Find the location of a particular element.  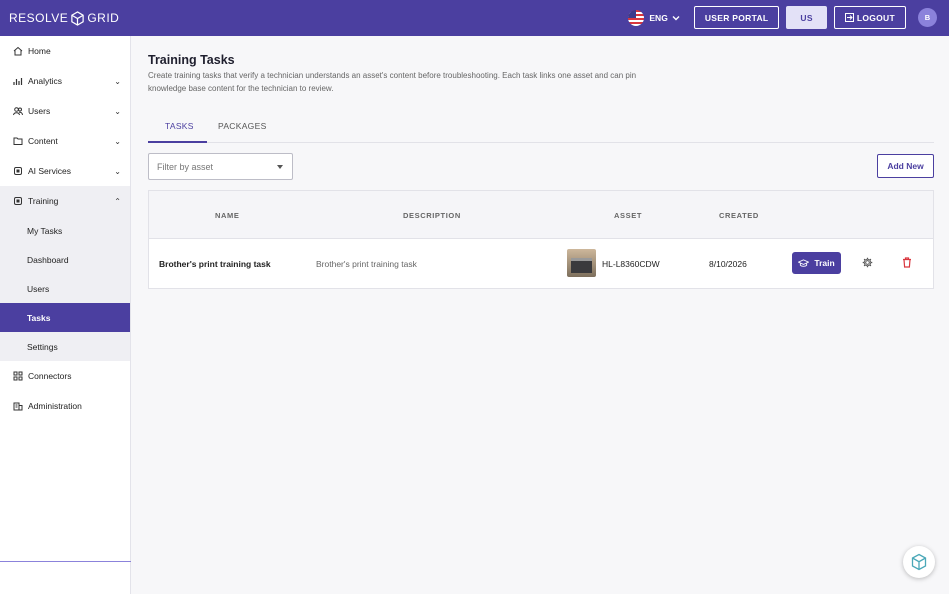

logo-text-left: RESOLVE is located at coordinates (39, 18).